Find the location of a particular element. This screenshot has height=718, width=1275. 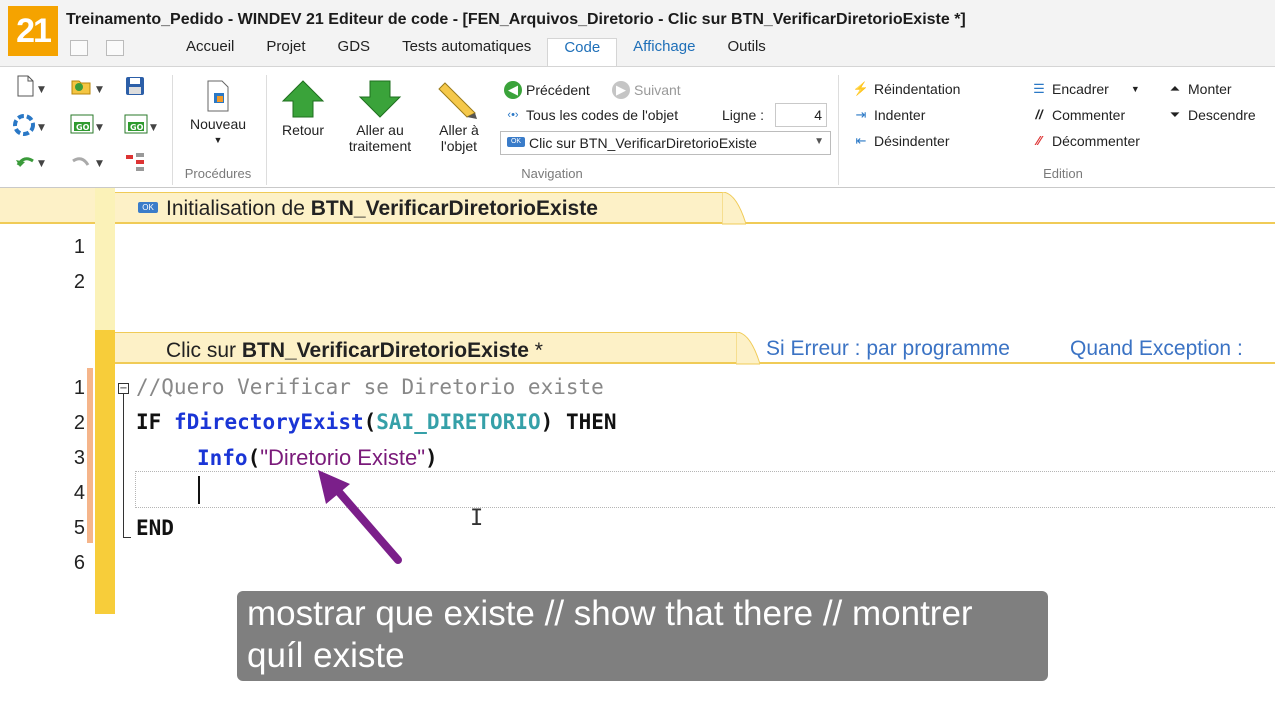

open-folder-icon is located at coordinates (81, 86).